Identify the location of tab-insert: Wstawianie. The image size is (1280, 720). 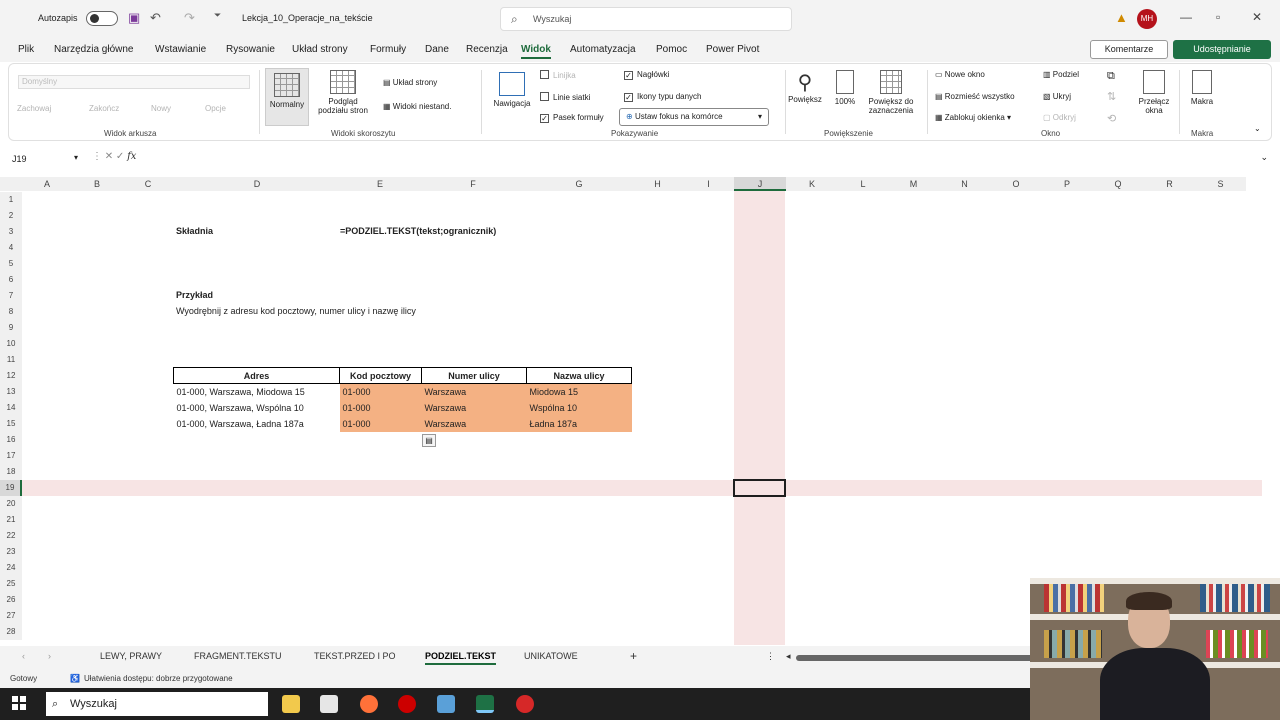
(180, 49).